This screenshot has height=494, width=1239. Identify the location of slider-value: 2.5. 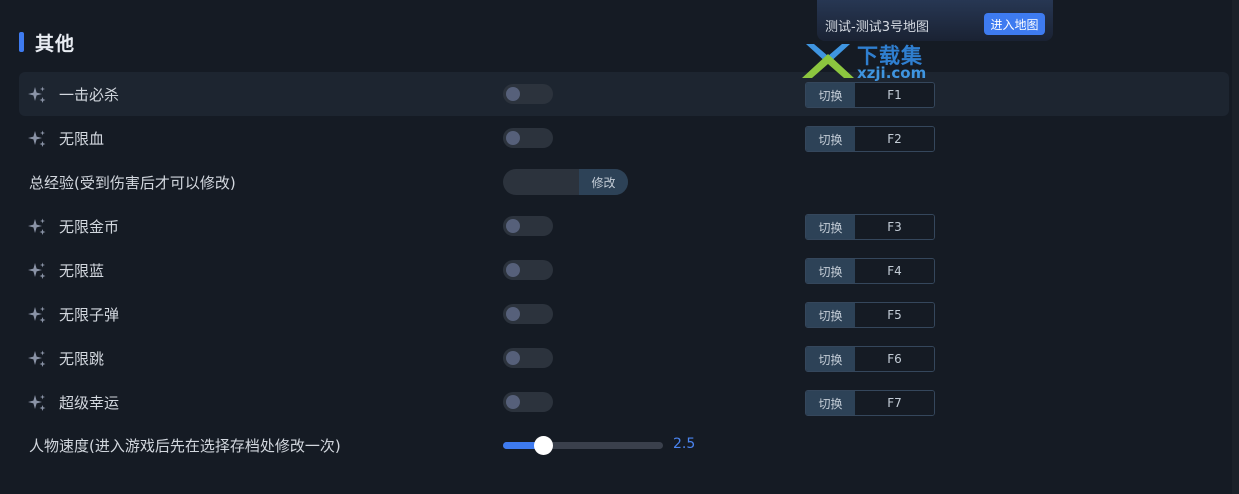
(684, 444).